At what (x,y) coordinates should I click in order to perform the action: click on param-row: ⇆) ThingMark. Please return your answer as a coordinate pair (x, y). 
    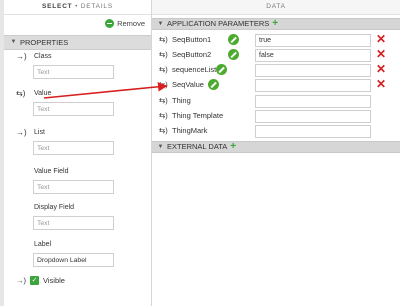
    Looking at the image, I should click on (276, 131).